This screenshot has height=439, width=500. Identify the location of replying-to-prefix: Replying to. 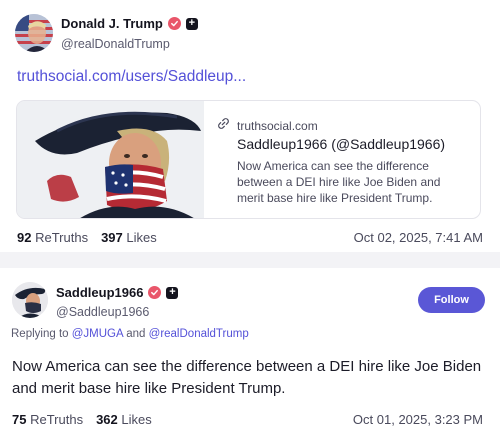
(40, 334).